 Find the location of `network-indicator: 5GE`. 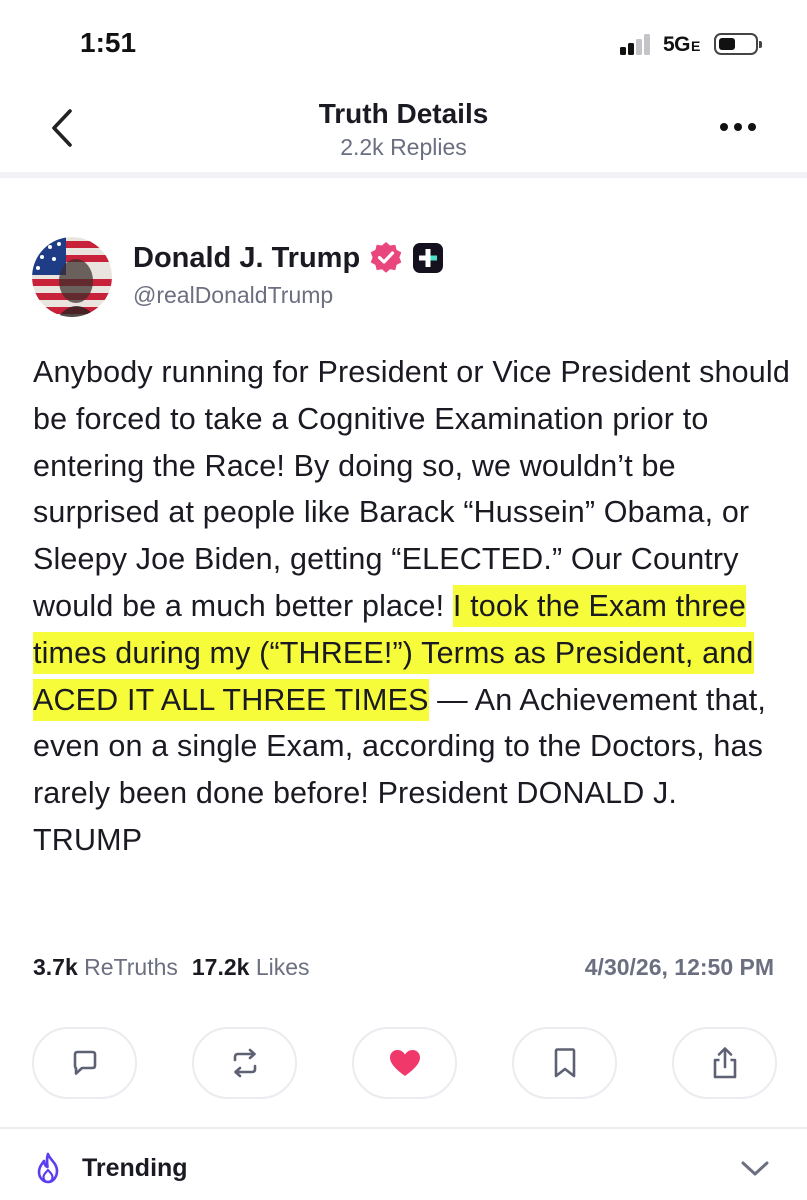

network-indicator: 5GE is located at coordinates (681, 45).